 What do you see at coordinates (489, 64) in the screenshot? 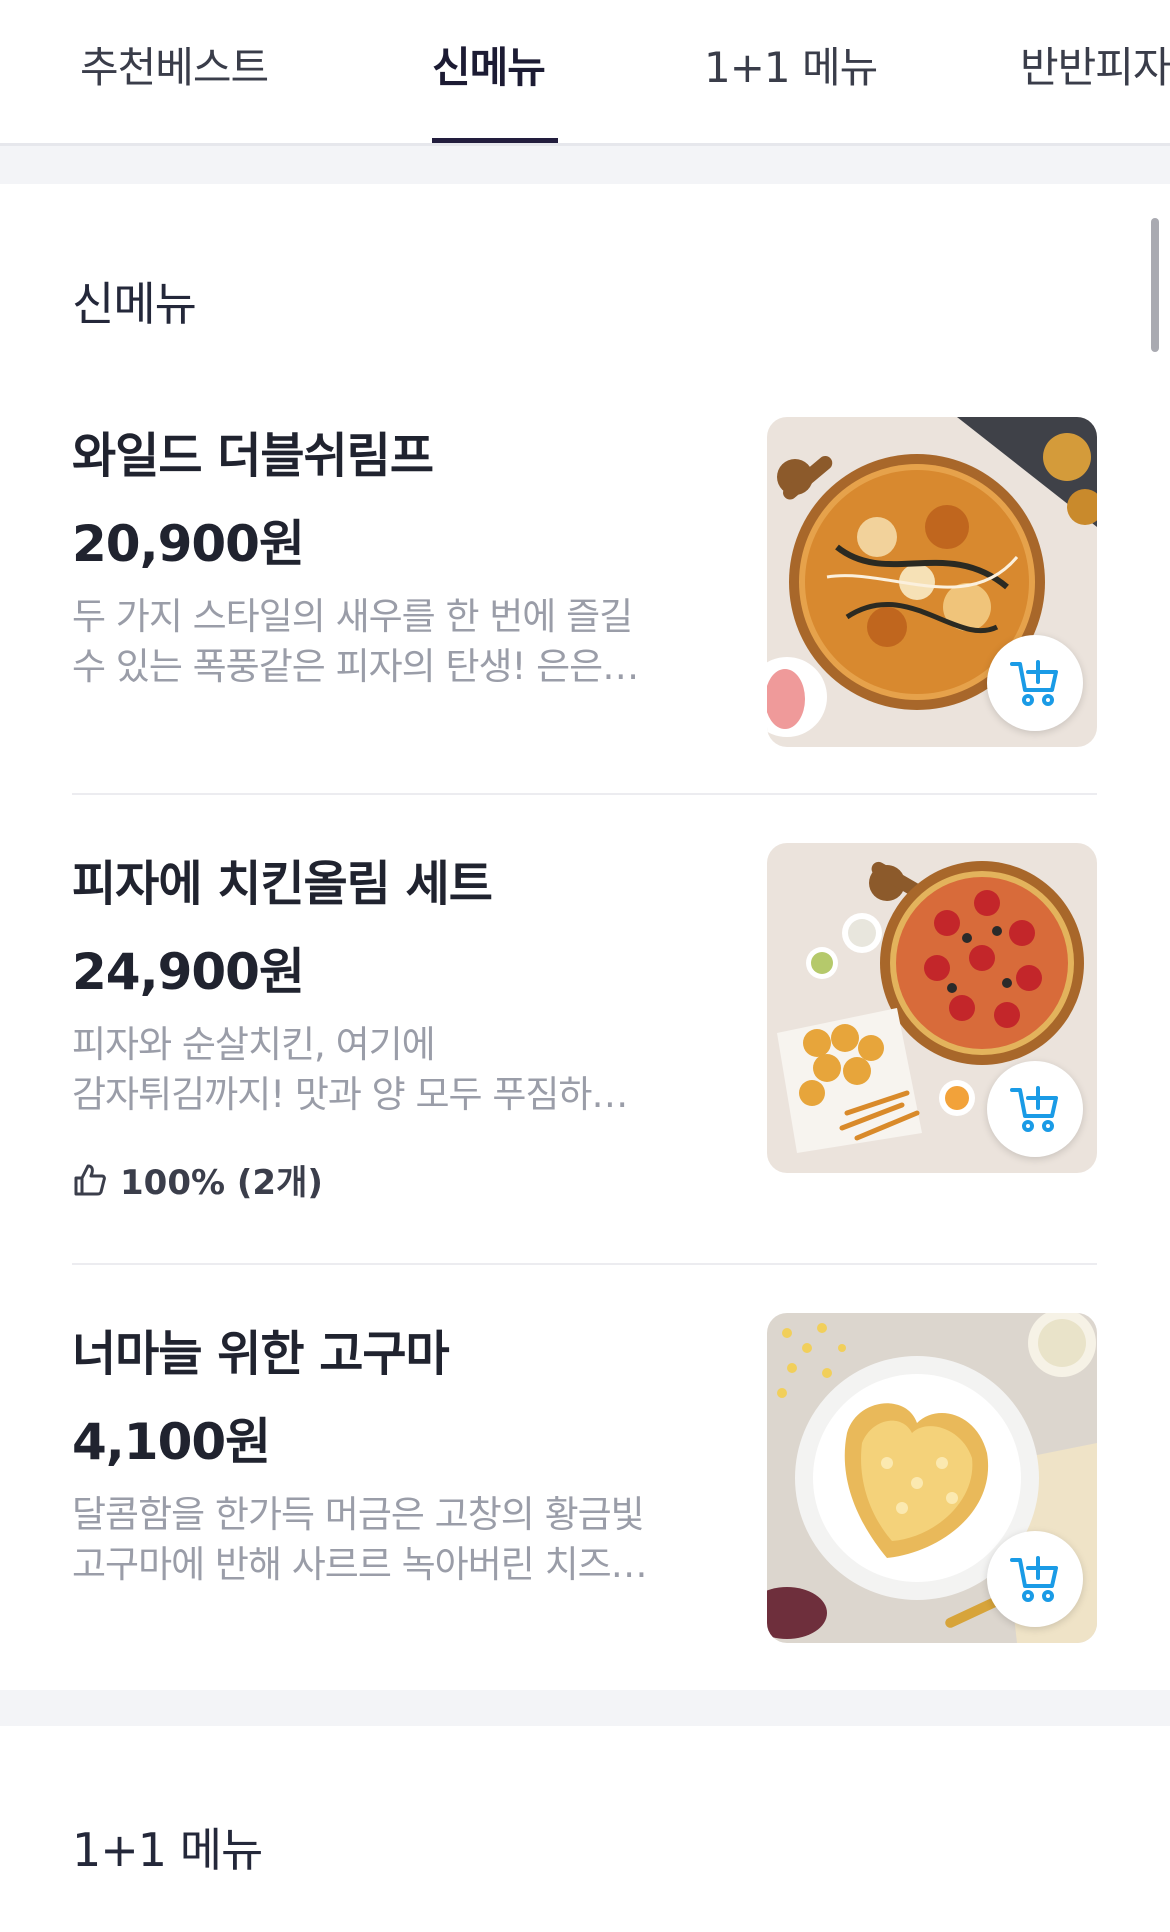
I see `tab-new-menu: 신메뉴` at bounding box center [489, 64].